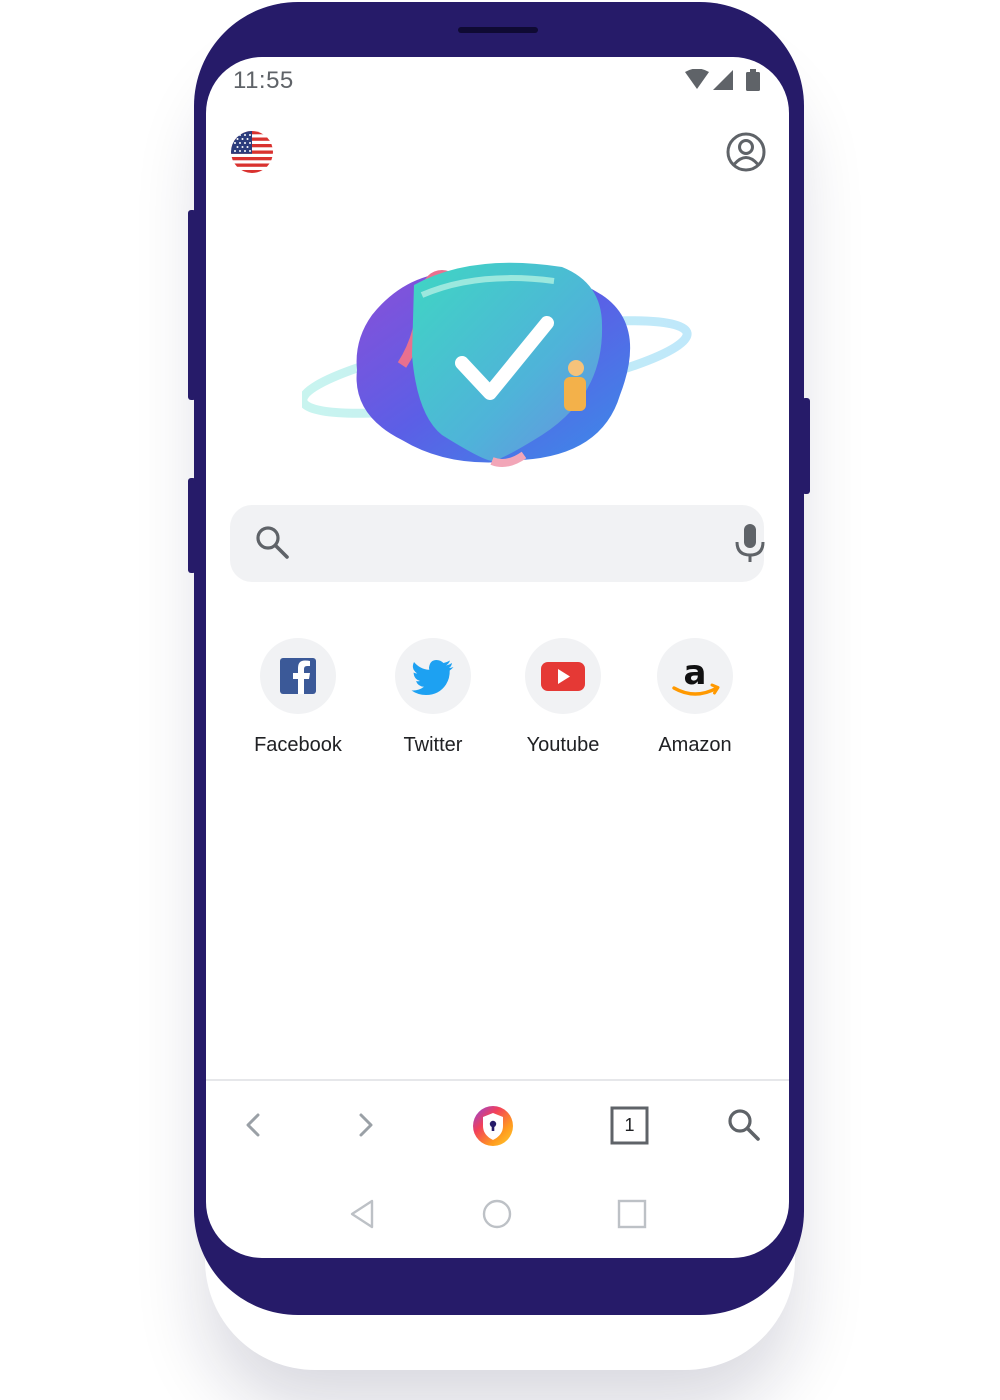 The width and height of the screenshot is (1000, 1400). What do you see at coordinates (498, 30) in the screenshot?
I see `speaker-grille` at bounding box center [498, 30].